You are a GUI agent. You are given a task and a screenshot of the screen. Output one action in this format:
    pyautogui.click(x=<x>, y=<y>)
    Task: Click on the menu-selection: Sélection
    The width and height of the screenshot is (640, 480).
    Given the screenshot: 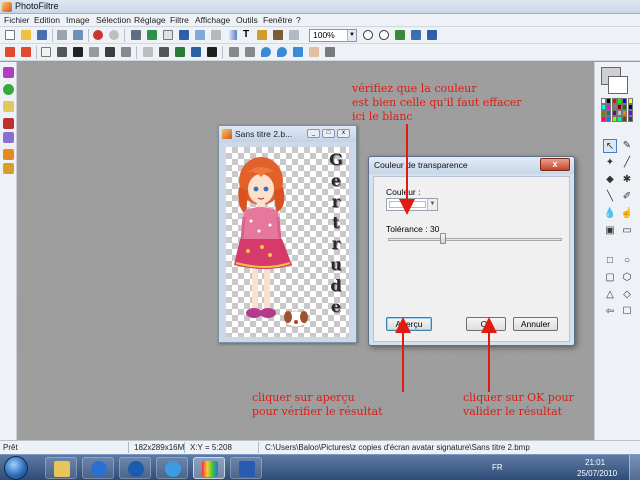 What is the action you would take?
    pyautogui.click(x=113, y=20)
    